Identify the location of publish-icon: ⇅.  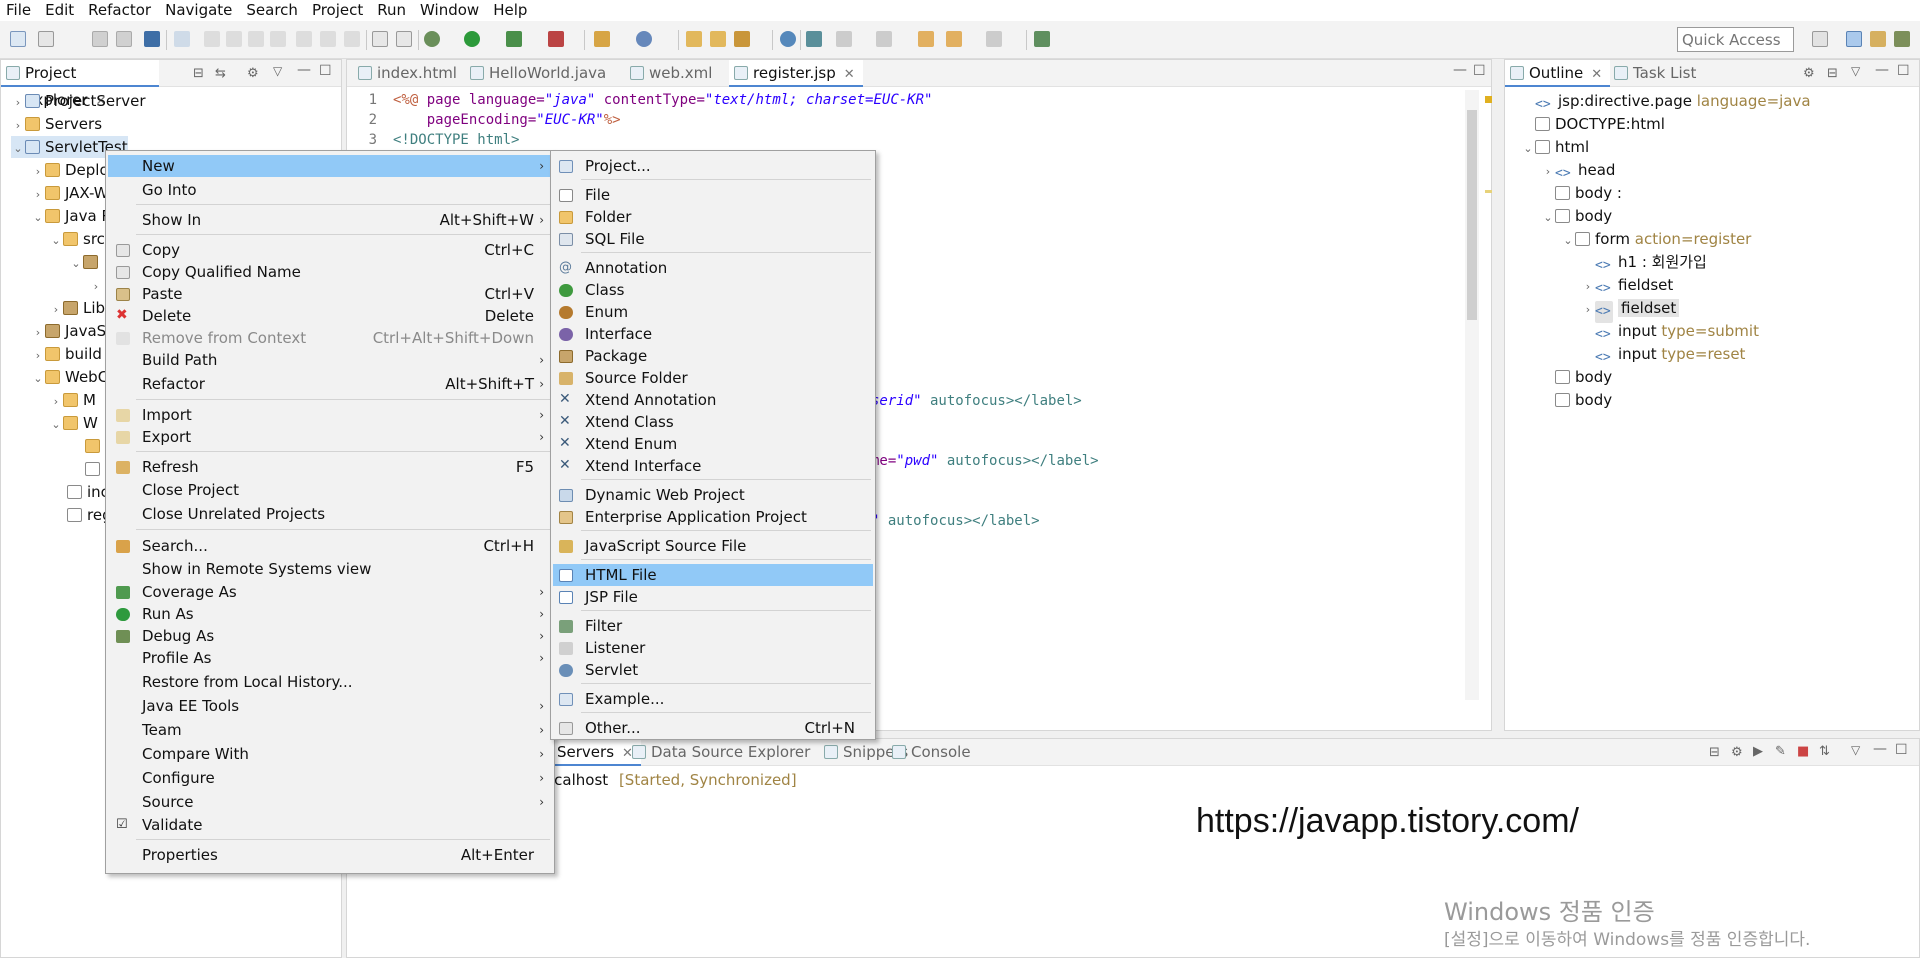
(1824, 751).